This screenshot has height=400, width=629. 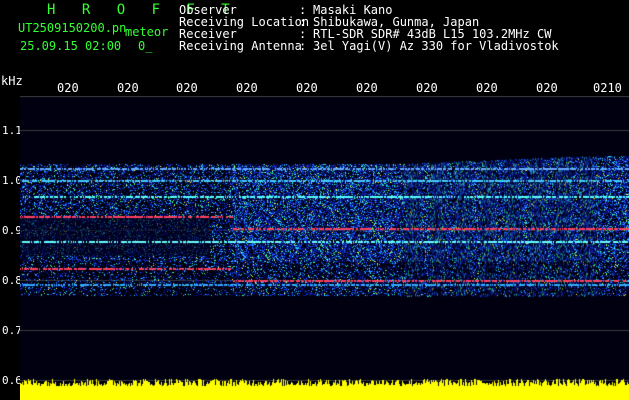 I want to click on antenna-sep: :, so click(x=303, y=46).